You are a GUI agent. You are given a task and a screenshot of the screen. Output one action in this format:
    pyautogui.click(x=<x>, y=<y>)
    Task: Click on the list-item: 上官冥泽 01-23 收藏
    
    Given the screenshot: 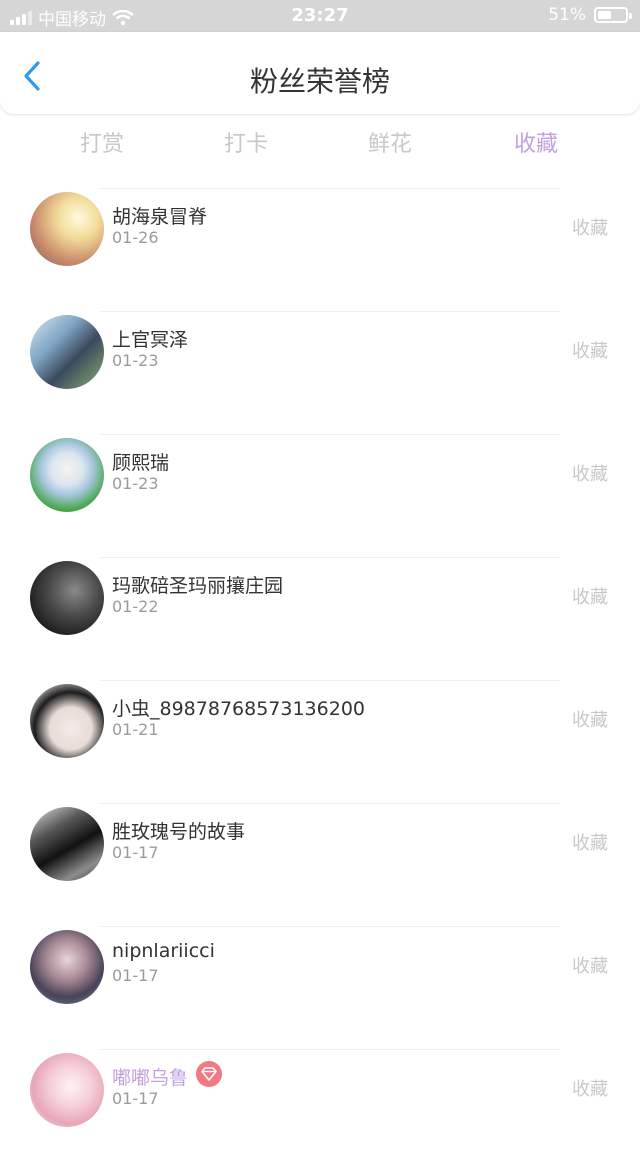 What is the action you would take?
    pyautogui.click(x=320, y=372)
    